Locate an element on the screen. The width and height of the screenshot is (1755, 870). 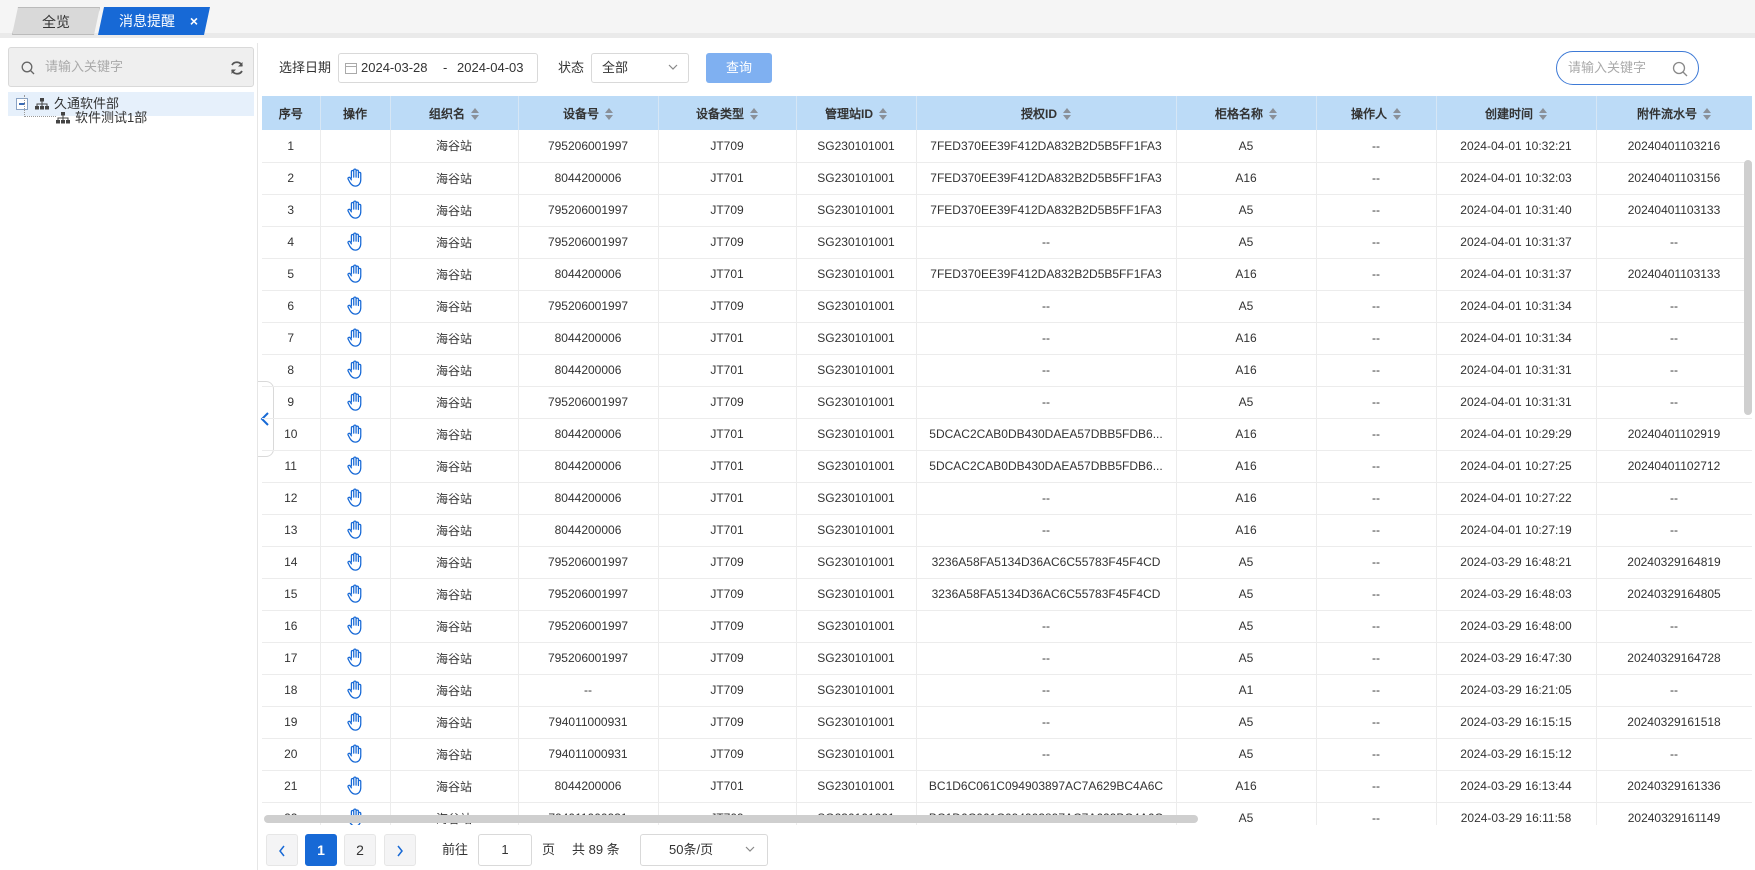
status-select: 全部 is located at coordinates (640, 68).